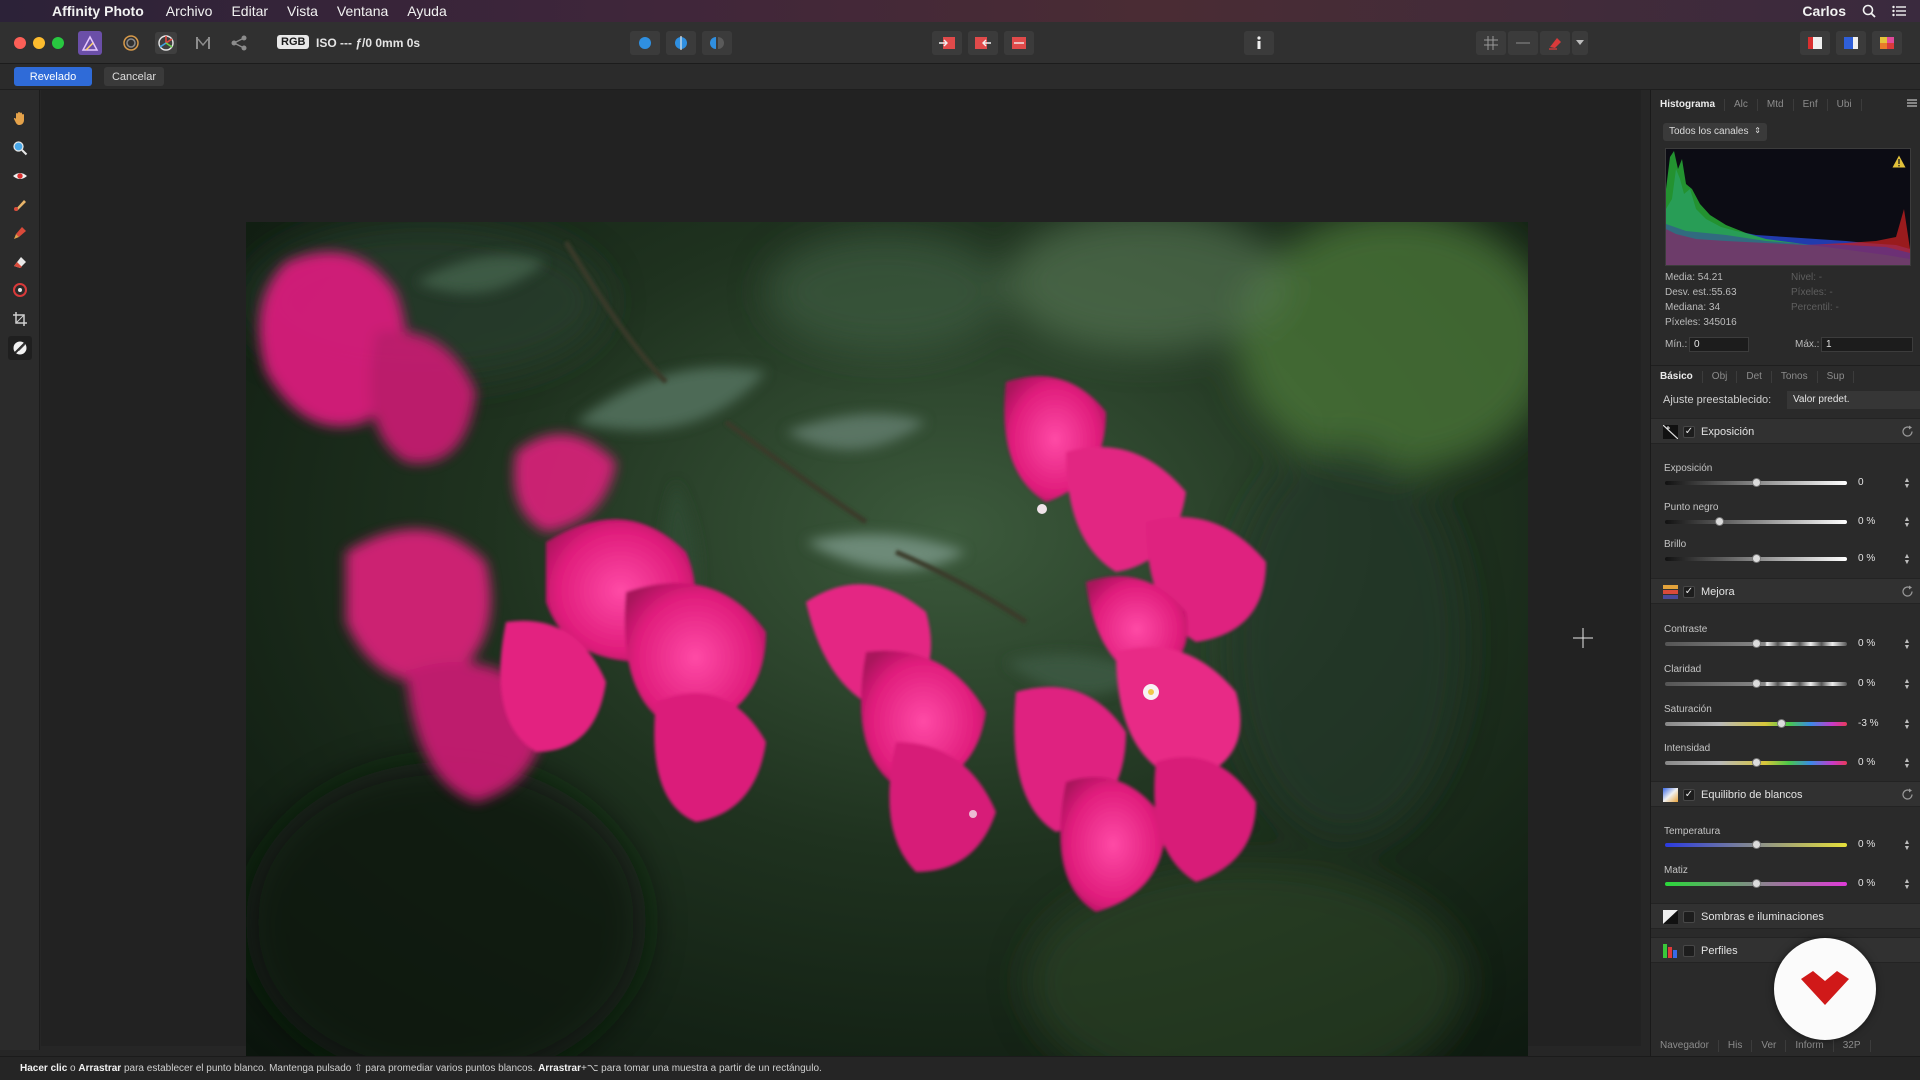 The width and height of the screenshot is (1920, 1080). I want to click on channel-select: Todos los canales ⇕, so click(1715, 132).